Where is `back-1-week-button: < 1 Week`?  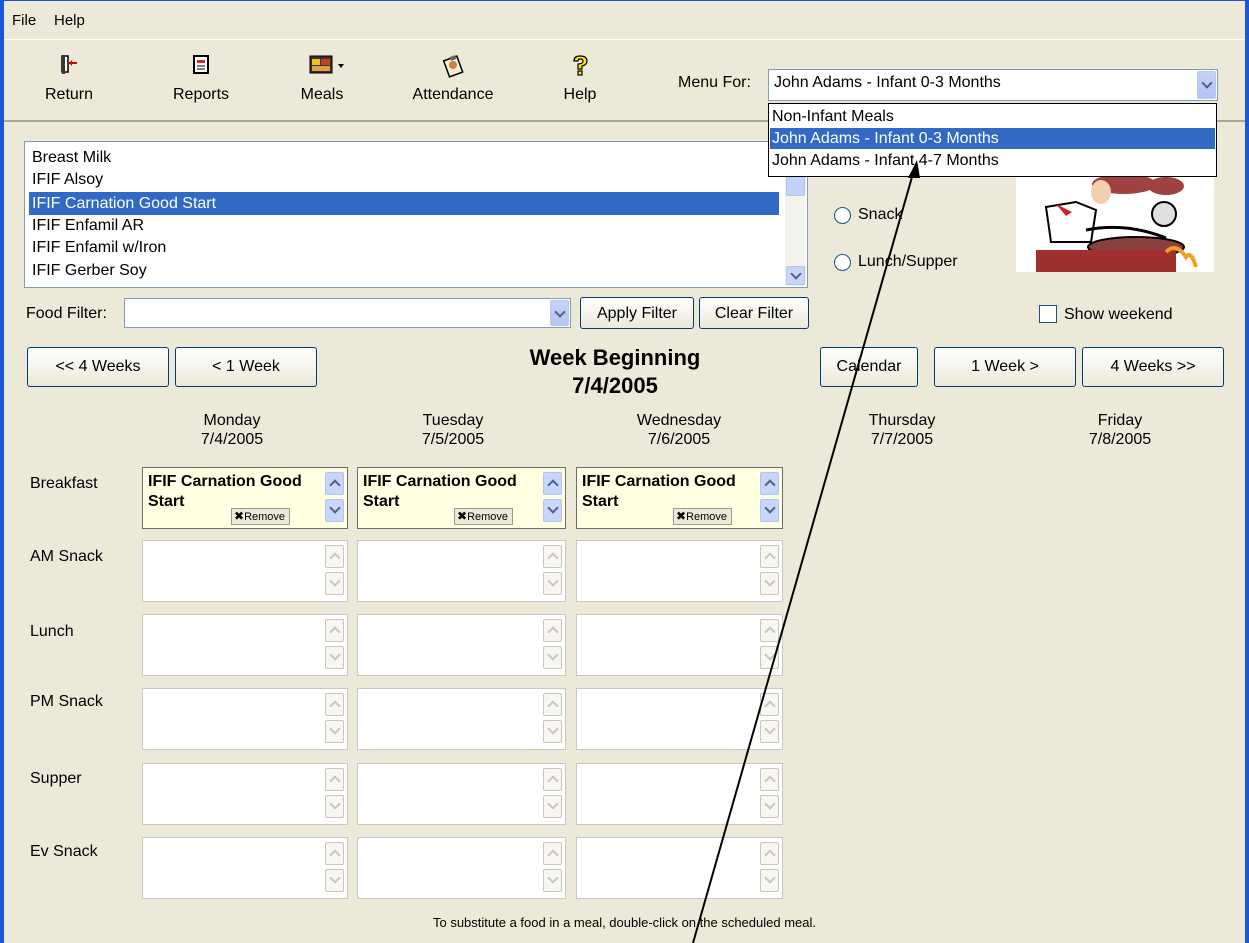
back-1-week-button: < 1 Week is located at coordinates (246, 367).